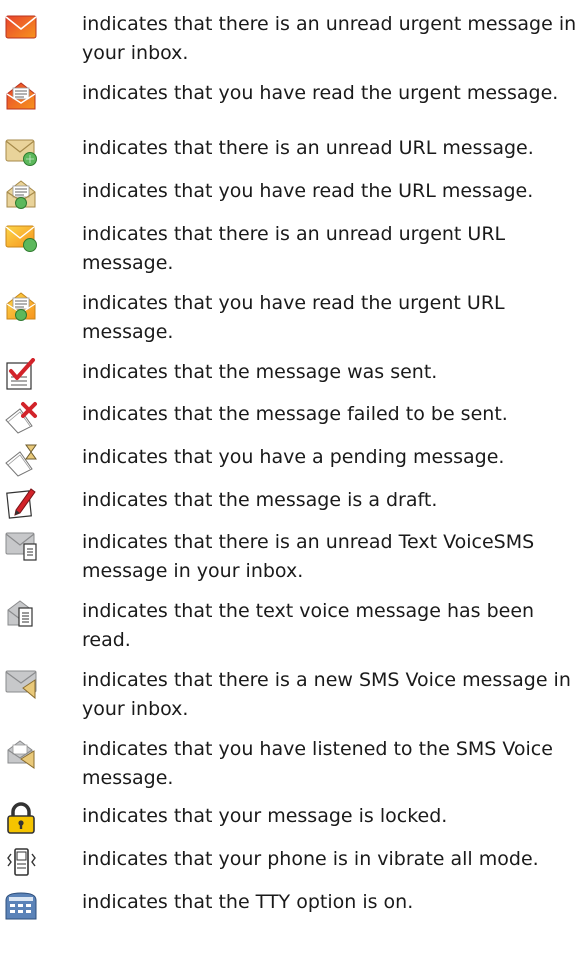 This screenshot has width=583, height=958. What do you see at coordinates (21, 96) in the screenshot?
I see `urgent-read-message-icon` at bounding box center [21, 96].